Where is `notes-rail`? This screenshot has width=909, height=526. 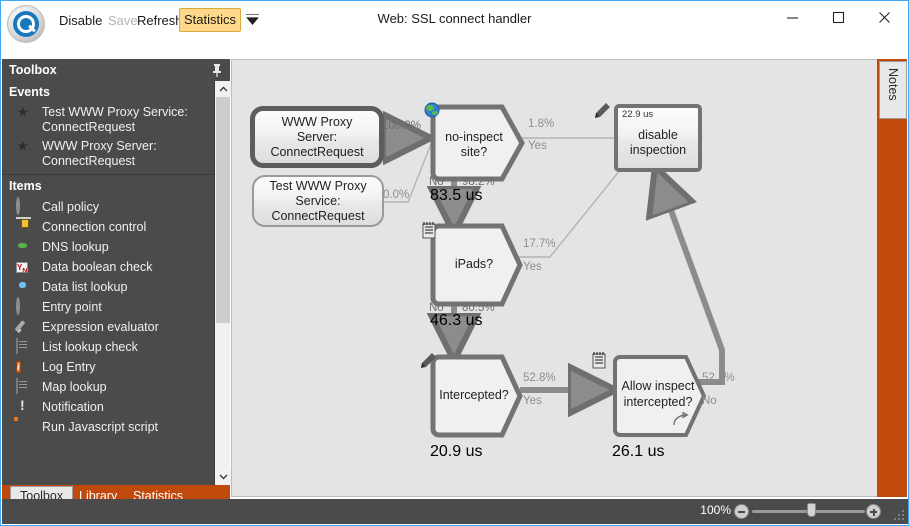 notes-rail is located at coordinates (892, 278).